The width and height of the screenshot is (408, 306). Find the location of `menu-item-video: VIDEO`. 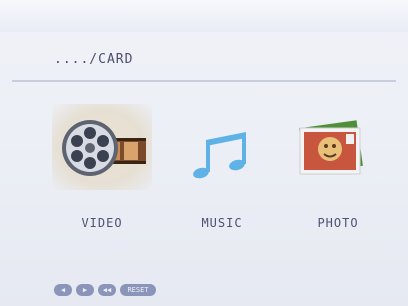

menu-item-video: VIDEO is located at coordinates (102, 173).